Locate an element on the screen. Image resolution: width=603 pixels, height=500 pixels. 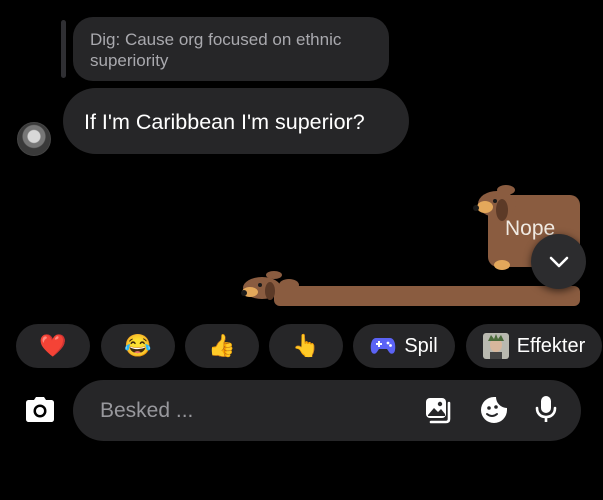
pointing-up-icon: 👆 is located at coordinates (306, 345).